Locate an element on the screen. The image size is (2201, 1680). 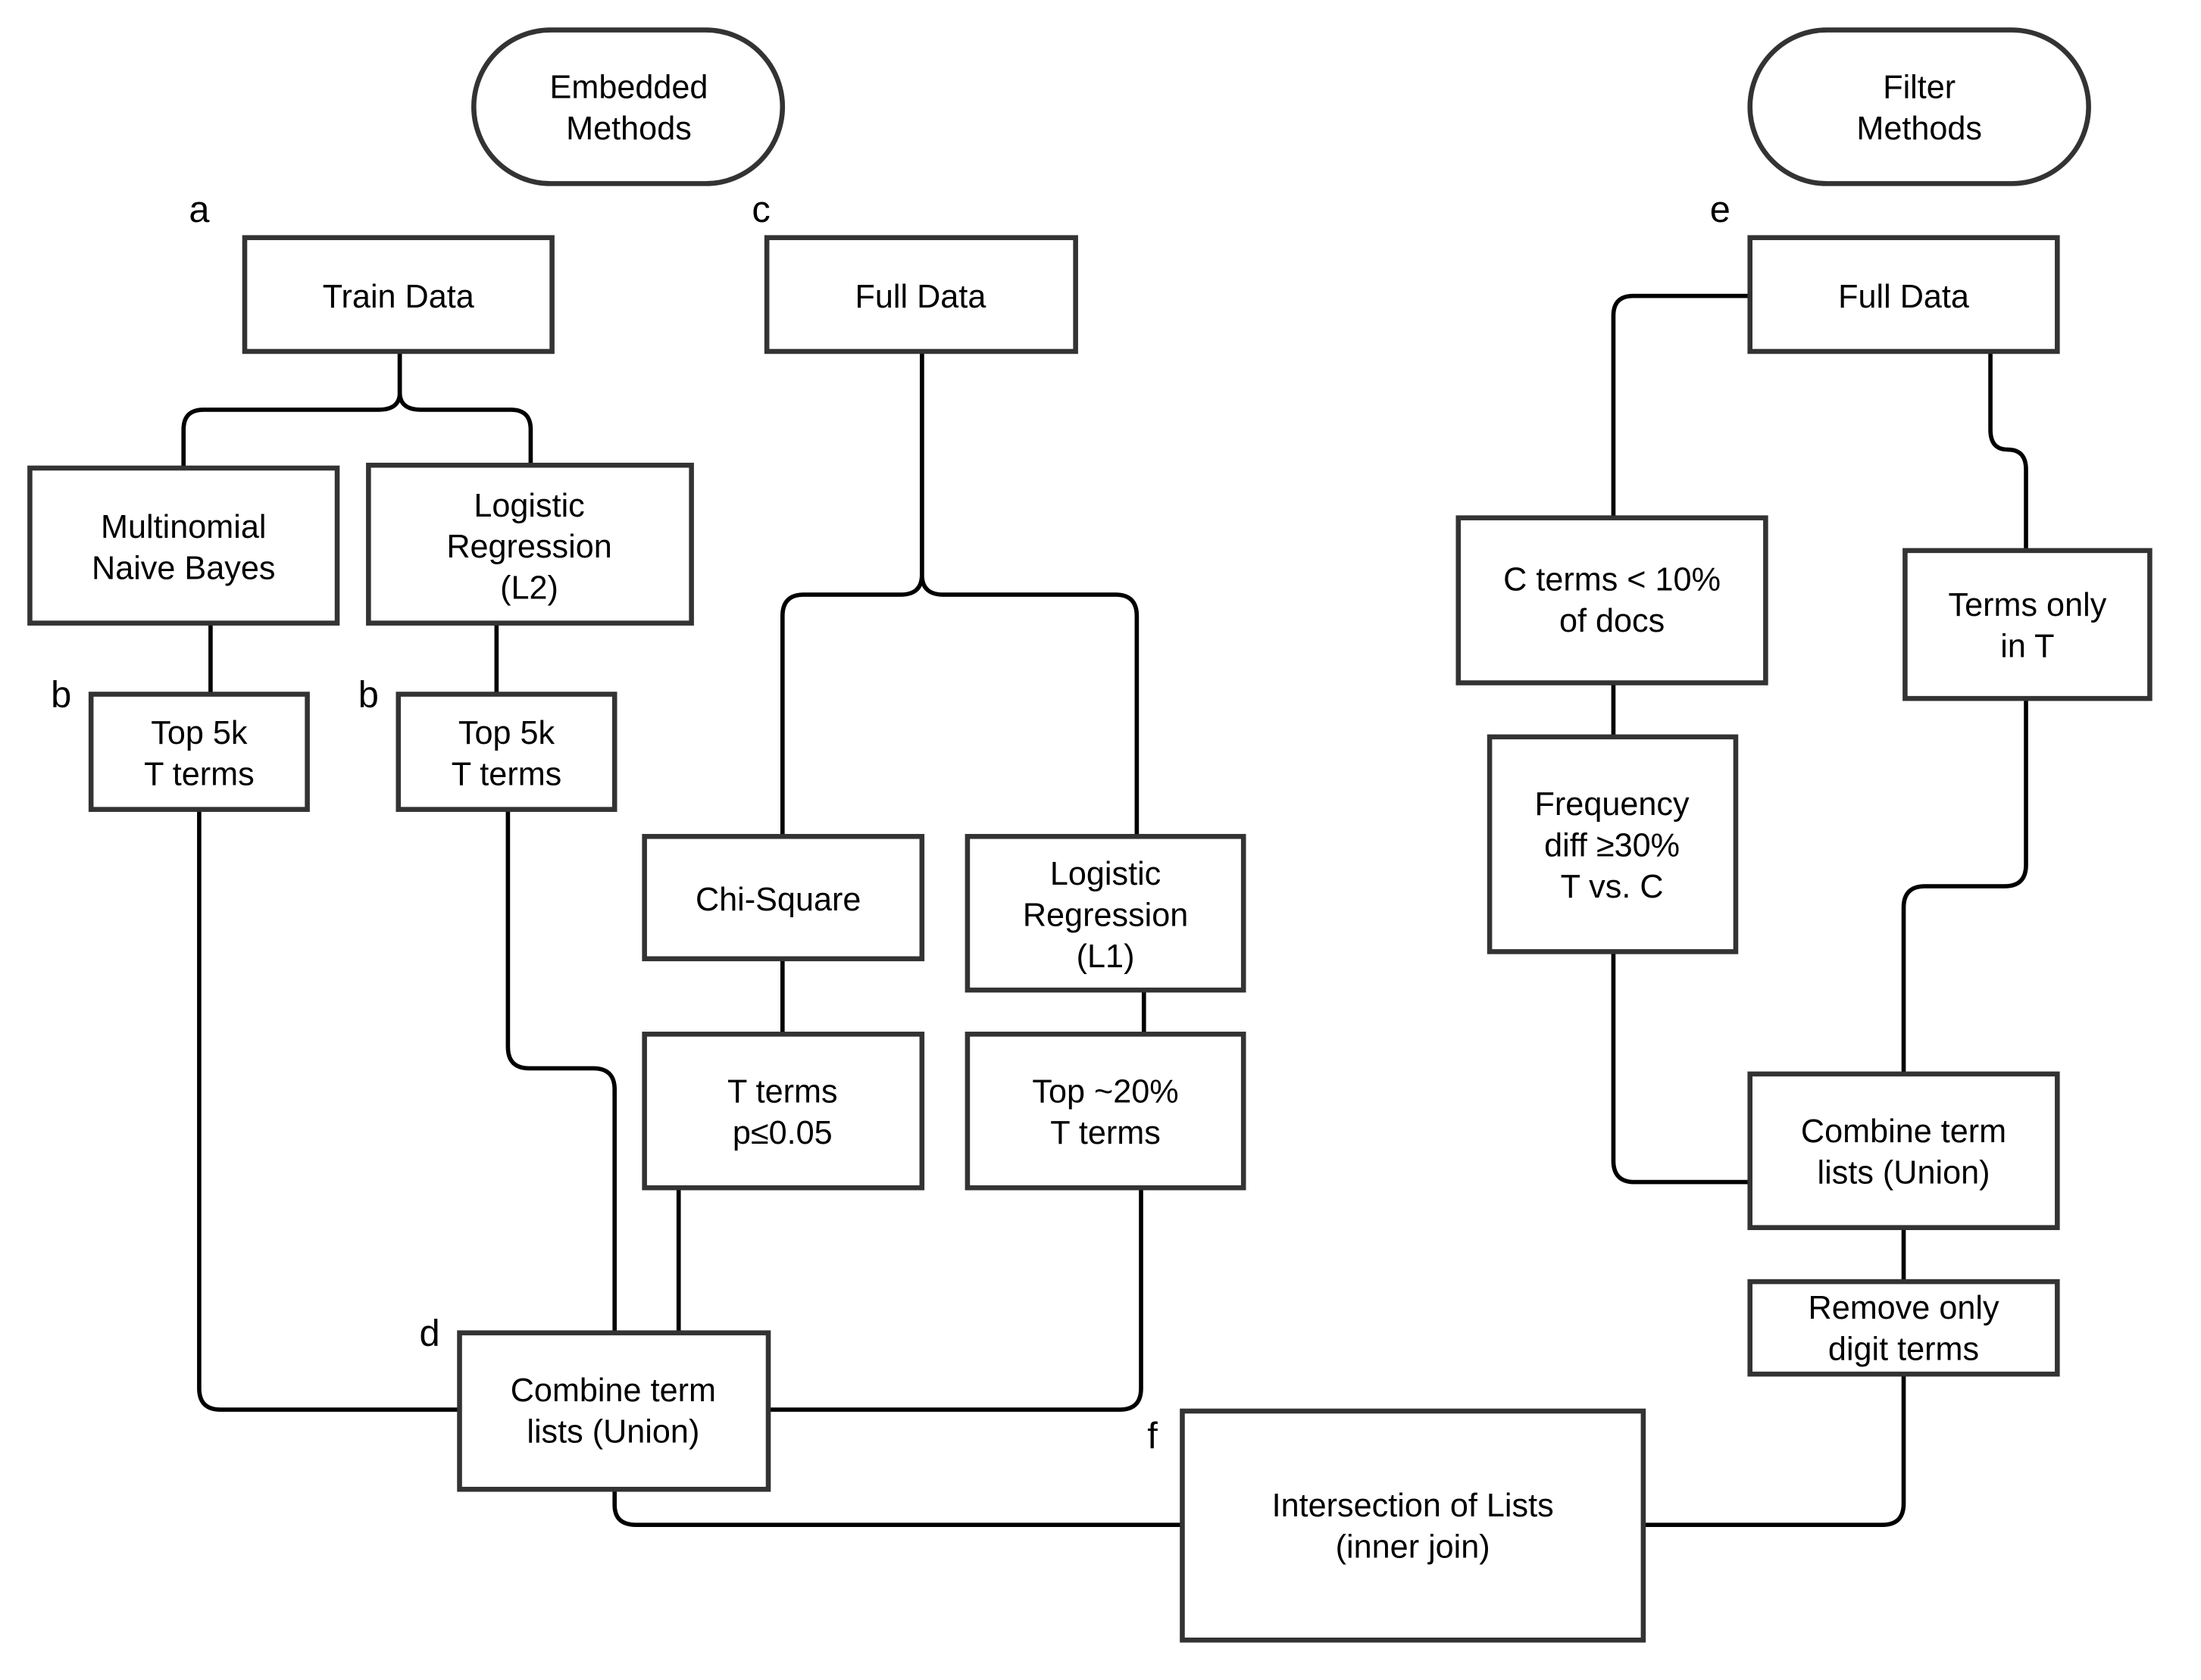
panel-tag-e: e is located at coordinates (1720, 209).